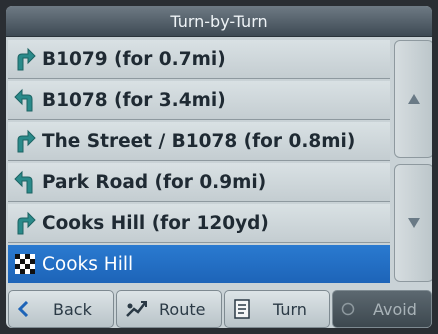  Describe the element at coordinates (154, 182) in the screenshot. I see `list-item-label: Park Road (for 0.9mi)` at that location.